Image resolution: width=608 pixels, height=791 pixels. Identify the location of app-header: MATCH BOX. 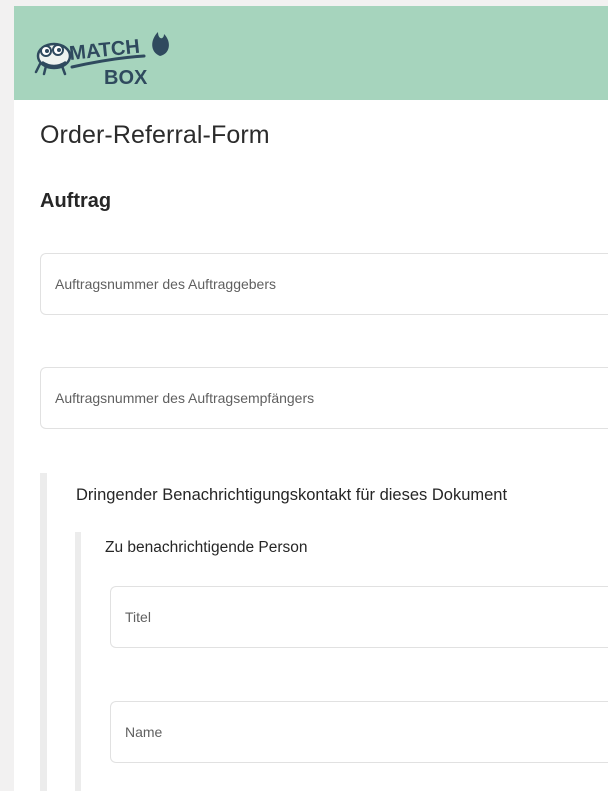
(311, 53).